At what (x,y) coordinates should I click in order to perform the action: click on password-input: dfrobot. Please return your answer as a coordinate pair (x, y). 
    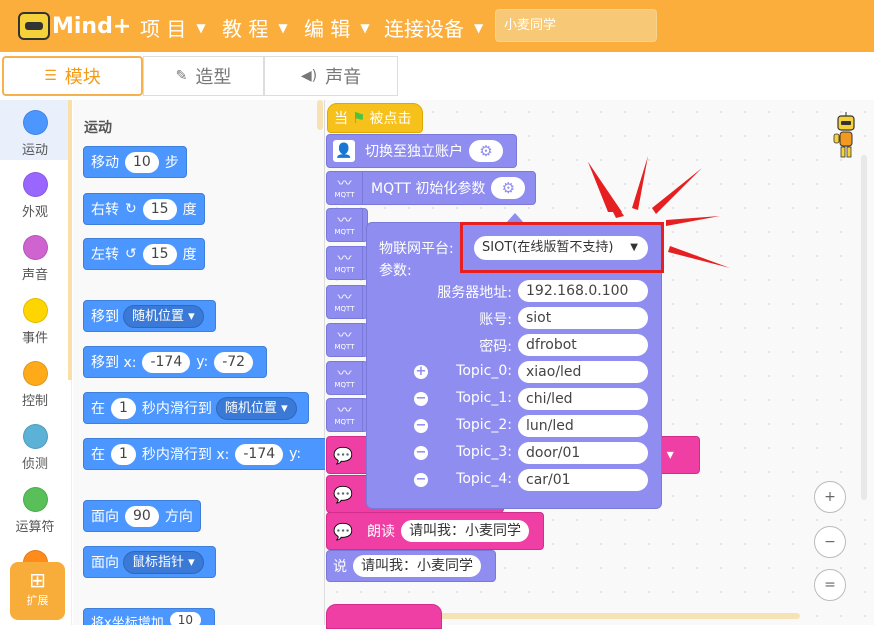
    Looking at the image, I should click on (583, 345).